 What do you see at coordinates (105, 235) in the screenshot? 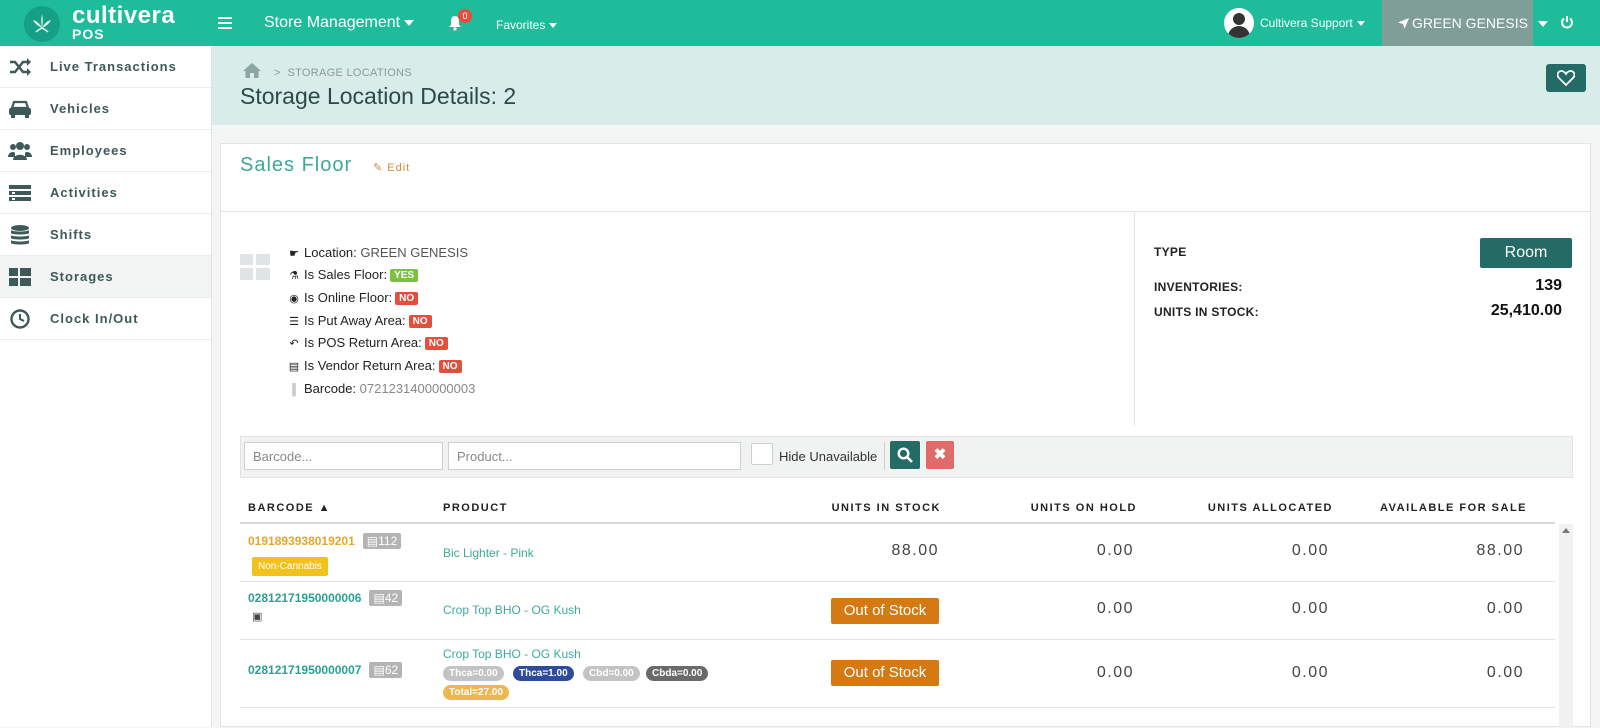
I see `sidebar-item-shifts: Shifts` at bounding box center [105, 235].